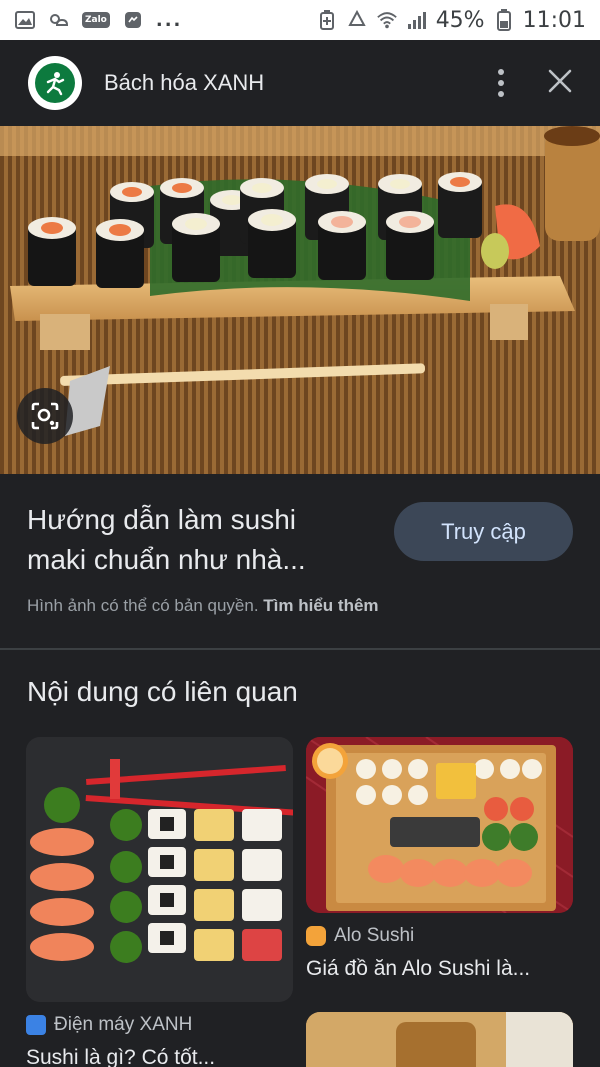  What do you see at coordinates (133, 20) in the screenshot?
I see `messenger-icon` at bounding box center [133, 20].